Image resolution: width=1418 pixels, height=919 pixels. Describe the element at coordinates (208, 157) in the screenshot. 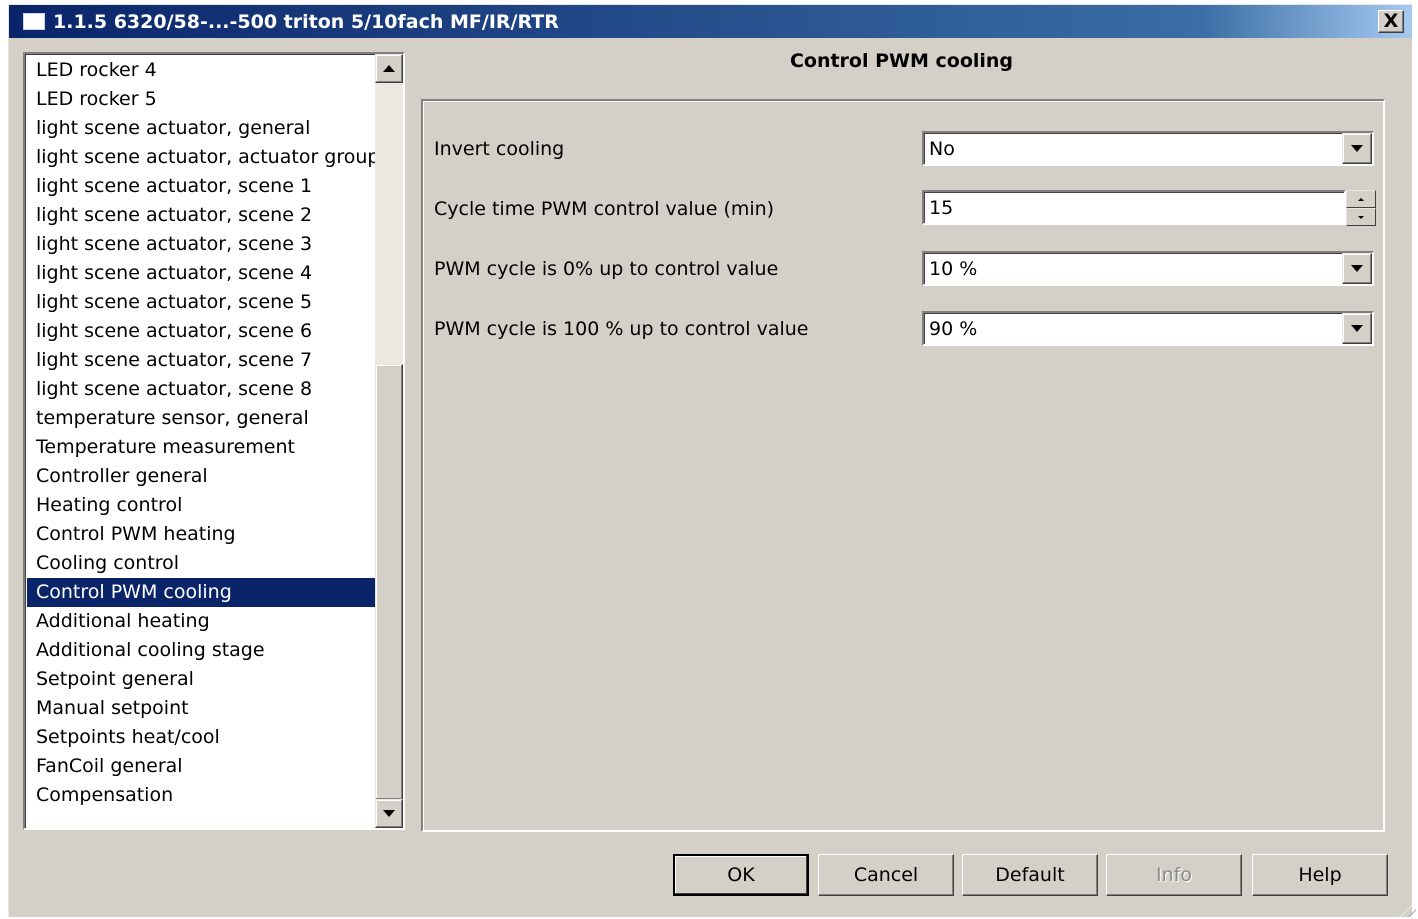

I see `page-list-item: light scene actuator, actuator groups` at that location.